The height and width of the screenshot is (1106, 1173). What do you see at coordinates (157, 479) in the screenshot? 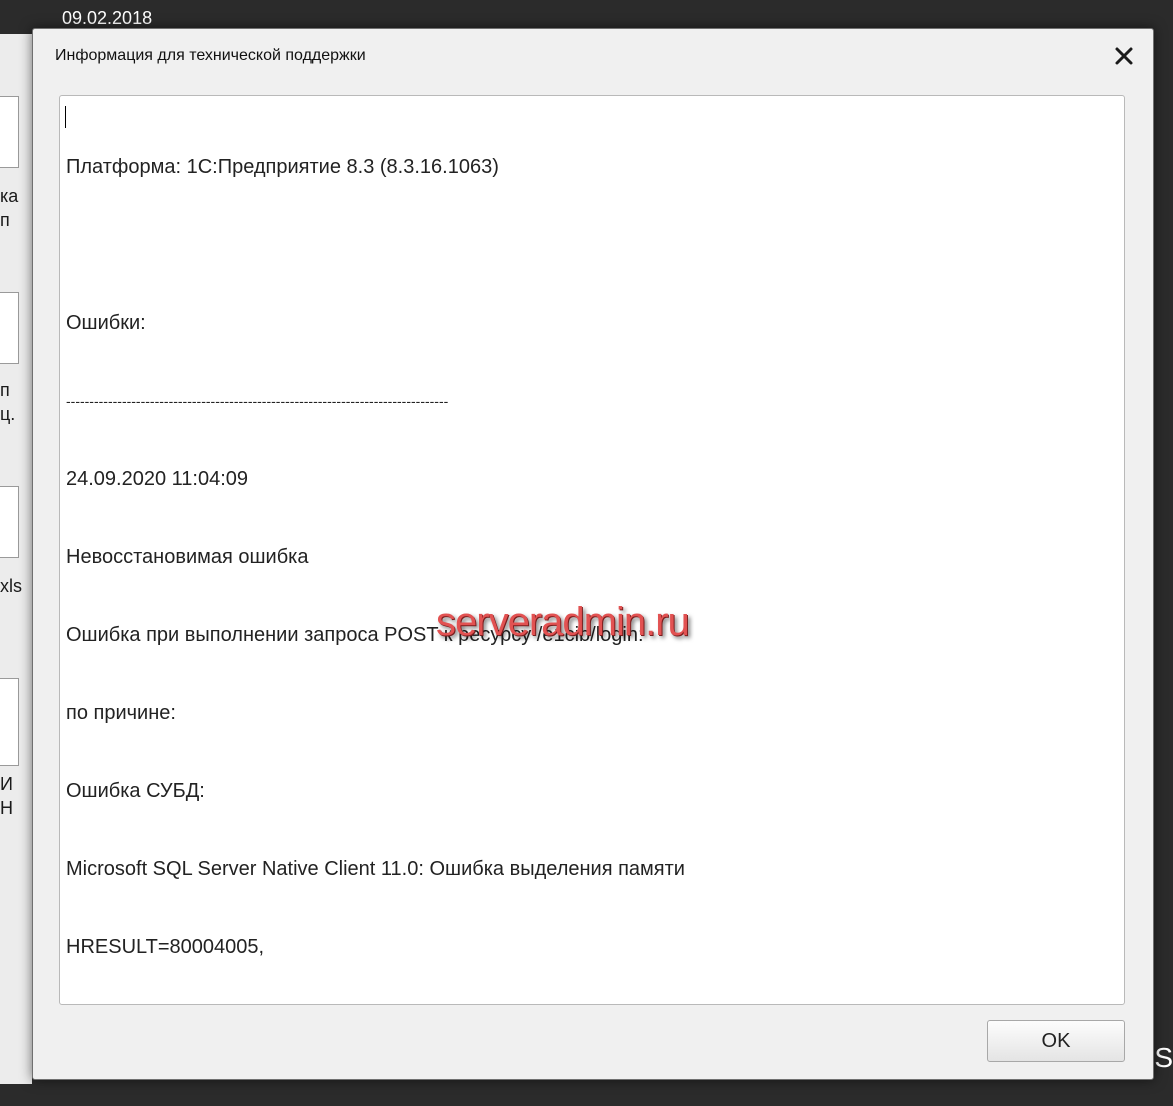
I see `text-line-timestamp: 24.09.2020 11:04:09` at bounding box center [157, 479].